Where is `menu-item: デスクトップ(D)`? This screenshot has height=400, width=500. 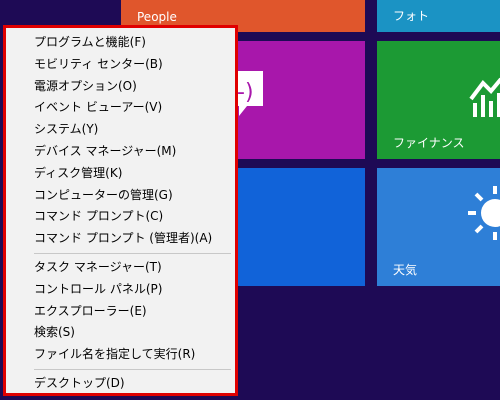 menu-item: デスクトップ(D) is located at coordinates (120, 384).